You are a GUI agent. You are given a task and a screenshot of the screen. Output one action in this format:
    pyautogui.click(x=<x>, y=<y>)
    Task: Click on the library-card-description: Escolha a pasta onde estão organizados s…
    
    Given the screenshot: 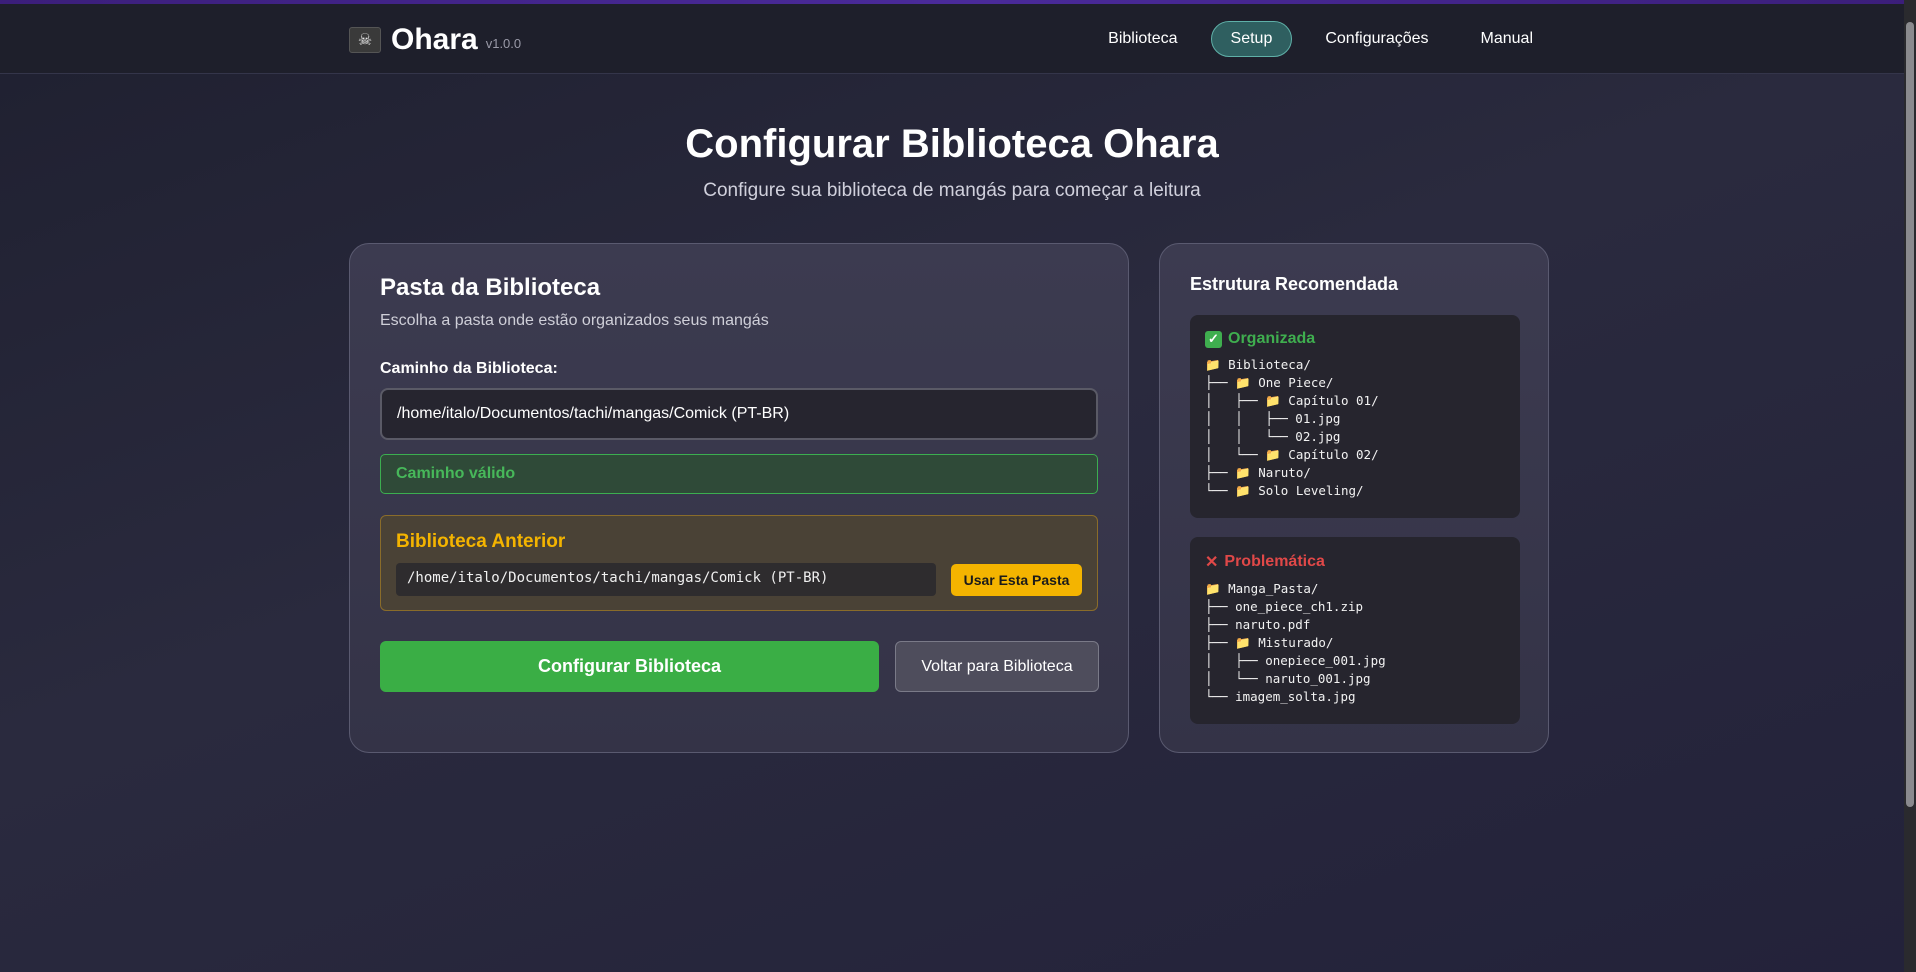 What is the action you would take?
    pyautogui.click(x=574, y=320)
    